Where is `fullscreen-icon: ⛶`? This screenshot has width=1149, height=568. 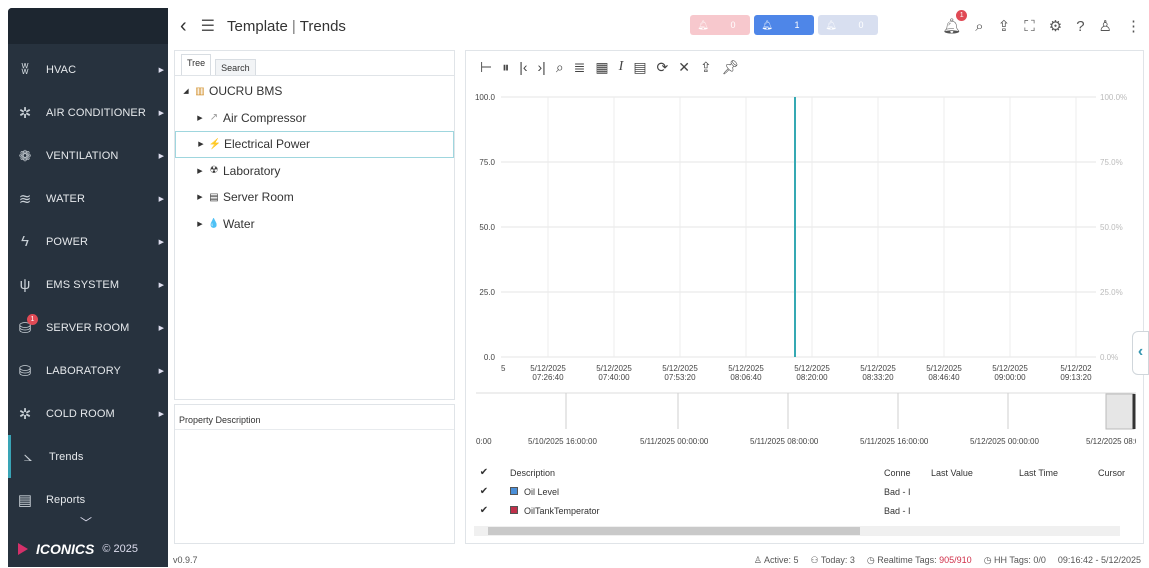 fullscreen-icon: ⛶ is located at coordinates (1029, 26).